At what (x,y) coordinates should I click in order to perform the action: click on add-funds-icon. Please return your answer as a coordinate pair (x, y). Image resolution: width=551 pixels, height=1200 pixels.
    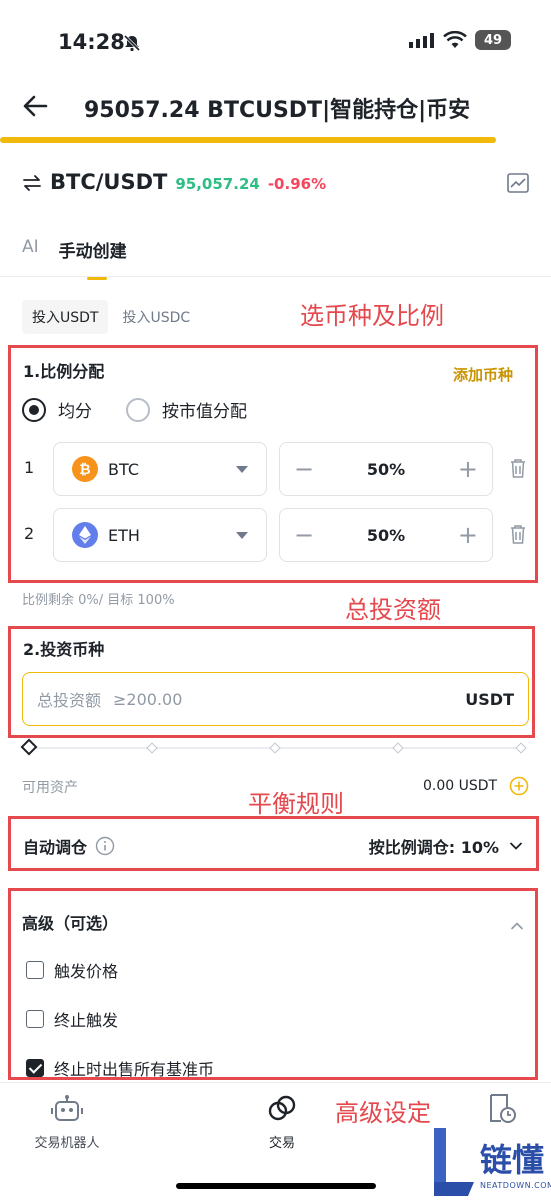
    Looking at the image, I should click on (519, 788).